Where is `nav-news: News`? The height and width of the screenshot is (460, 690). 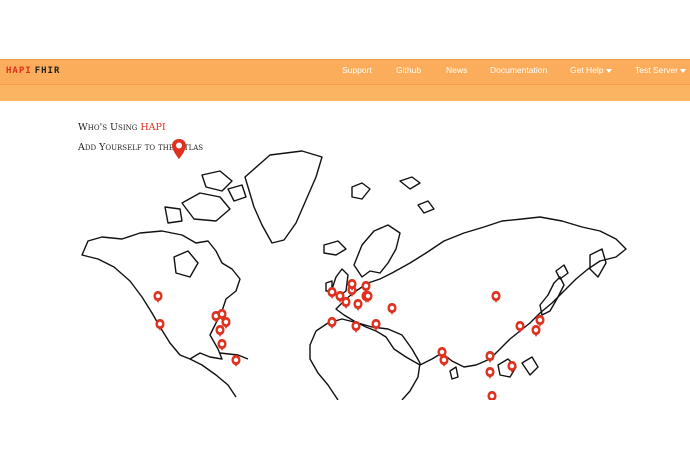
nav-news: News is located at coordinates (456, 70).